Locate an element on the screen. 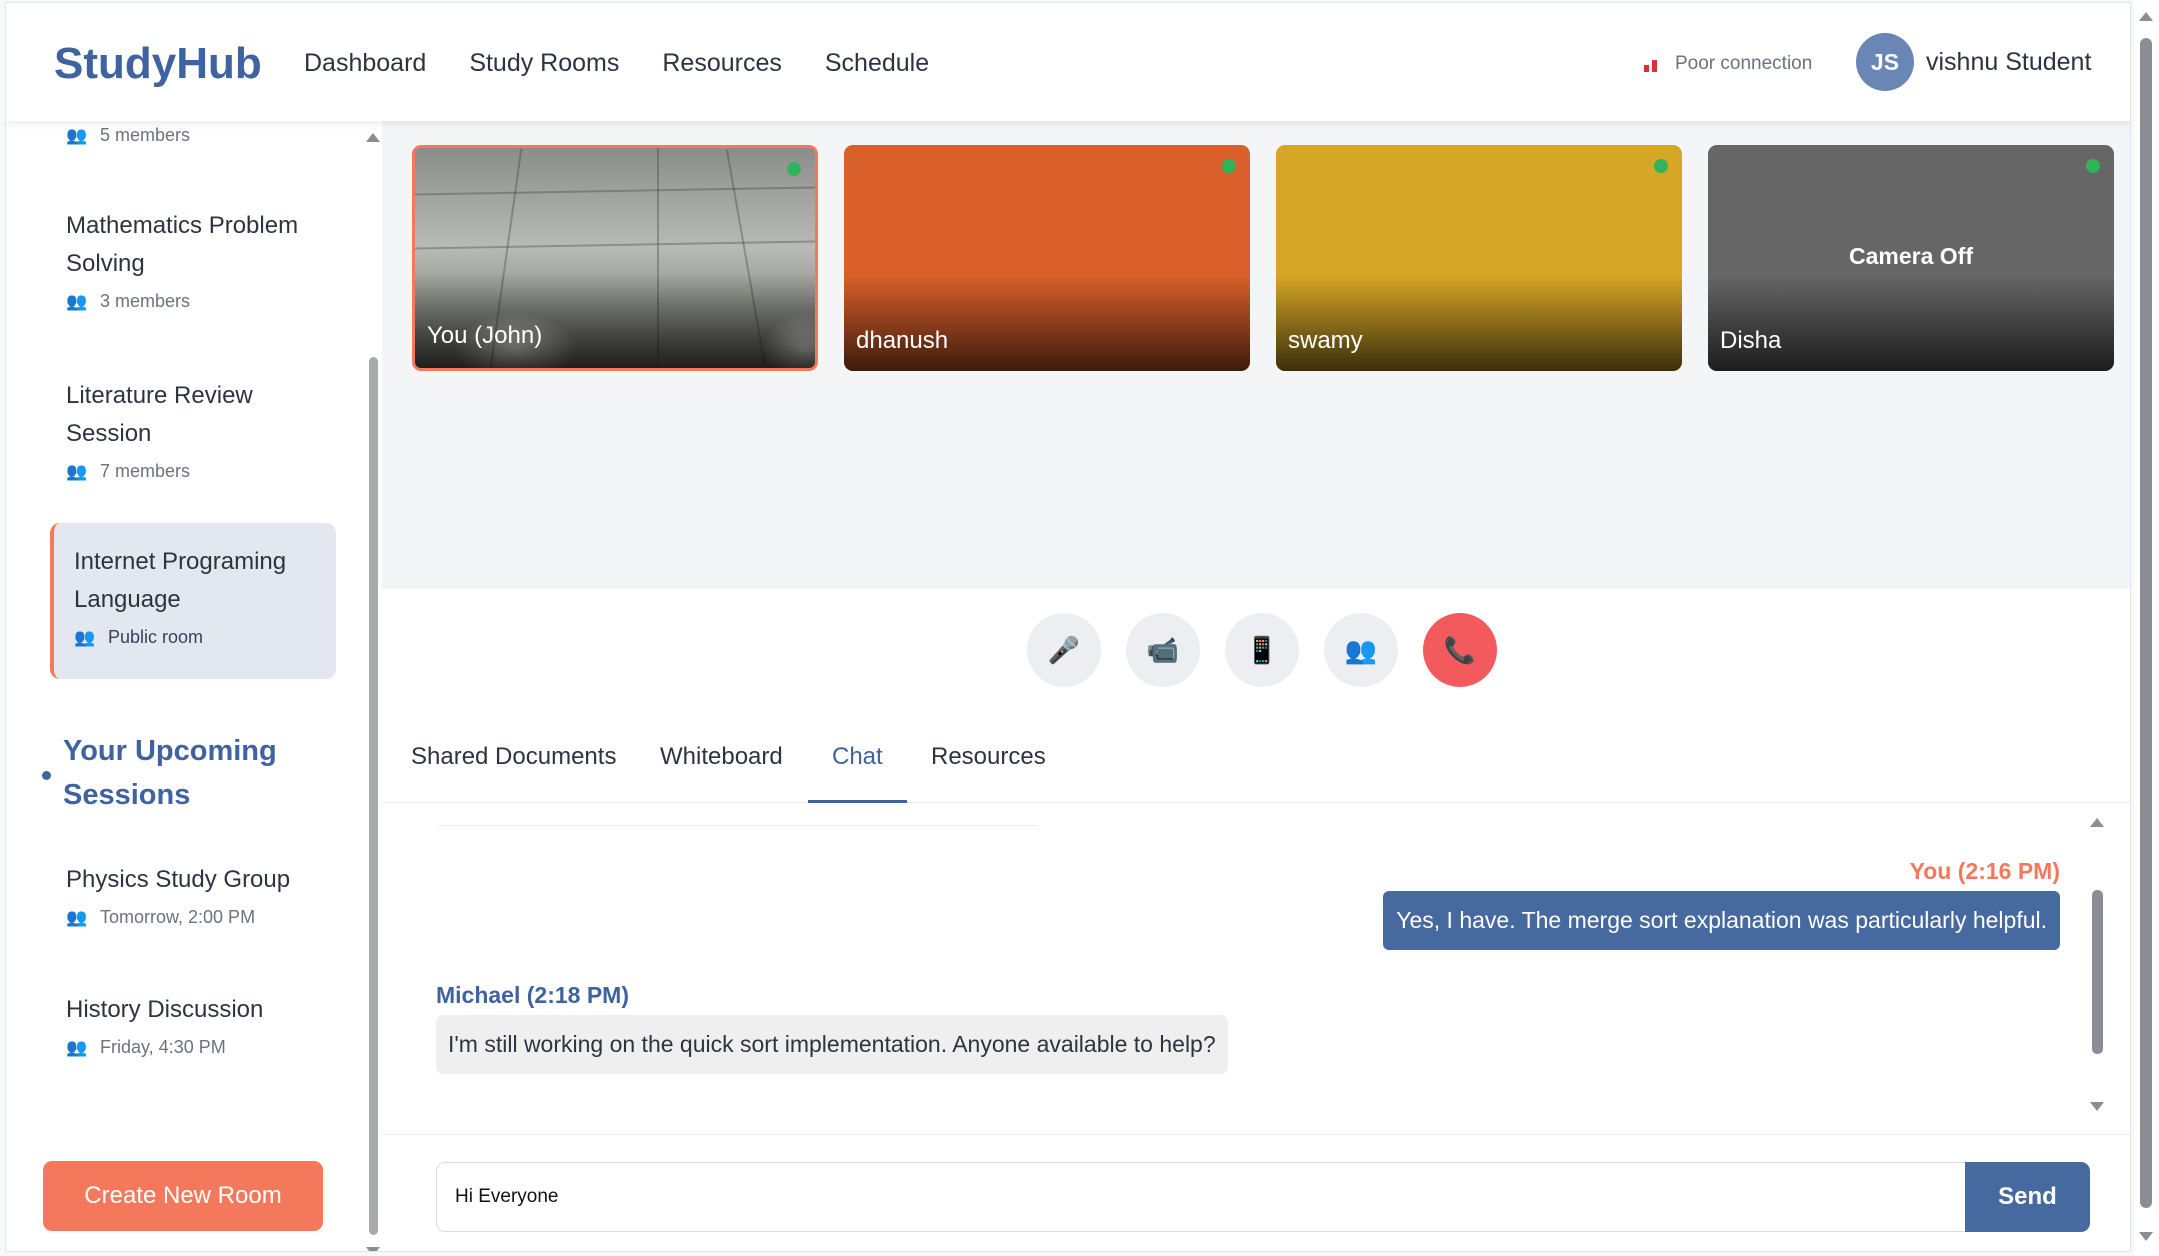  end-call-button: 📞 is located at coordinates (1460, 650).